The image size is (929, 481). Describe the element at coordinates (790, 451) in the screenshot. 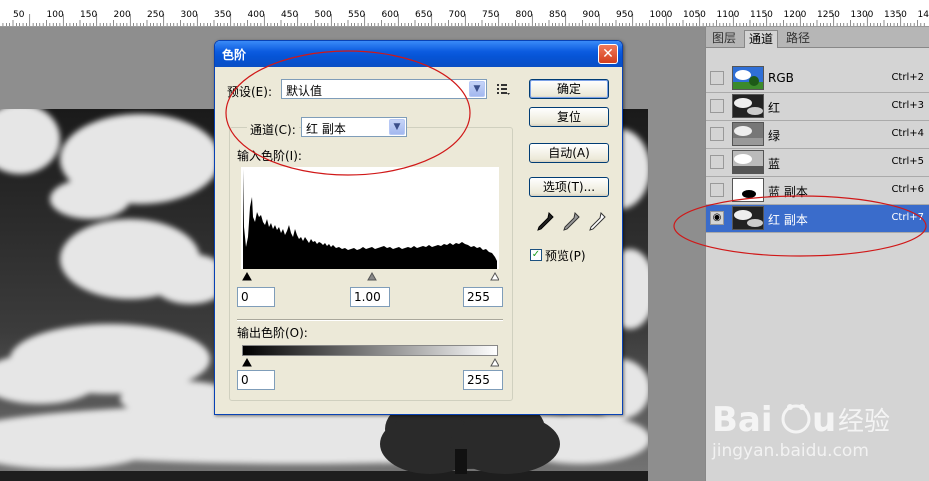

I see `watermark-url: jingyan.baidu.com` at that location.